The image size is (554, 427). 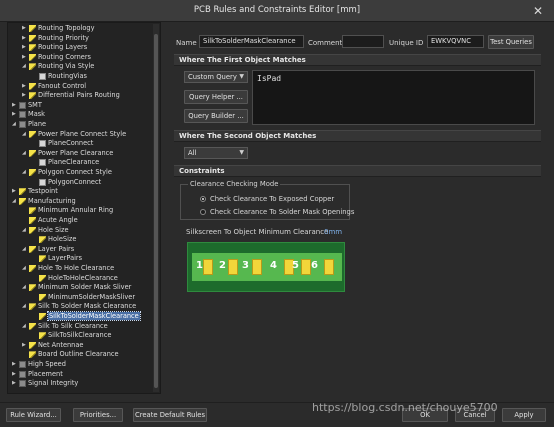 I want to click on tree-item: PolygonConnect, so click(x=66, y=183).